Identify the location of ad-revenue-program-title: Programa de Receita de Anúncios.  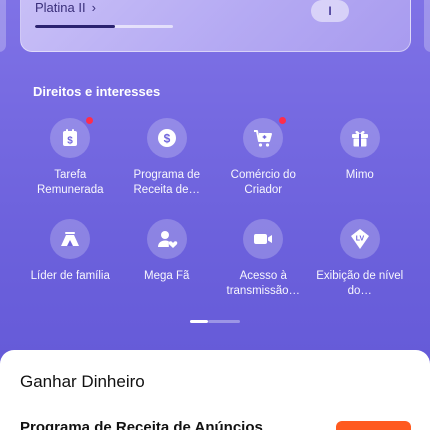
(141, 424).